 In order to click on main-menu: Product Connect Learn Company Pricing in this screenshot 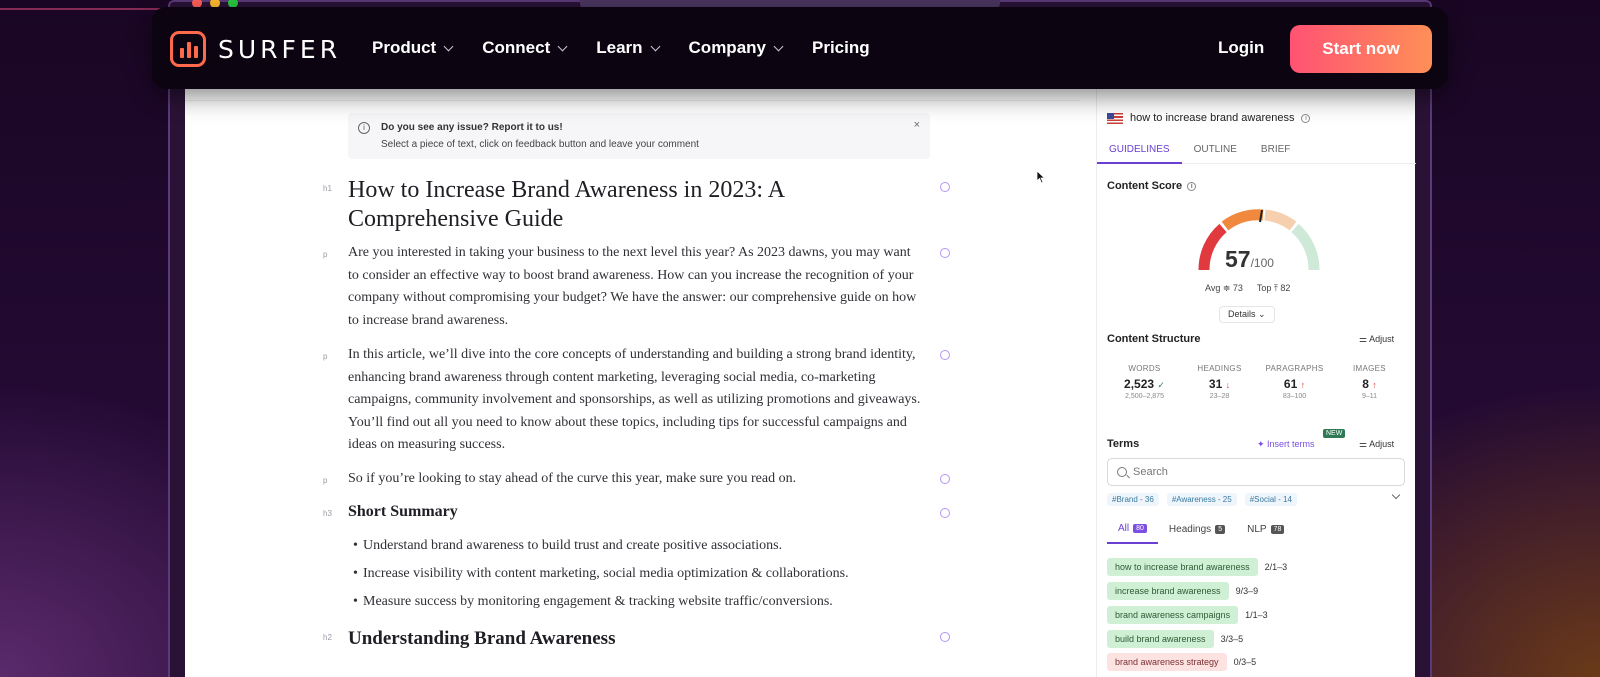, I will do `click(621, 48)`.